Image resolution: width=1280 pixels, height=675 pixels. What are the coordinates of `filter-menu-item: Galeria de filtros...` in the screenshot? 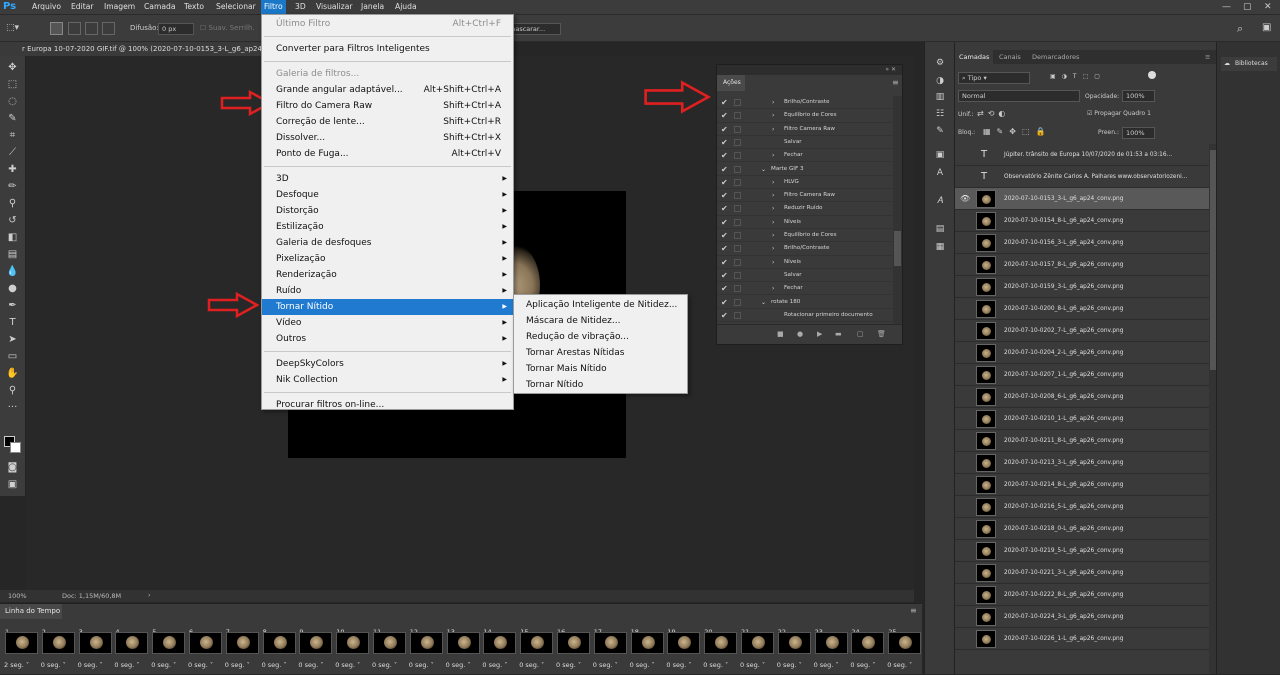 It's located at (387, 74).